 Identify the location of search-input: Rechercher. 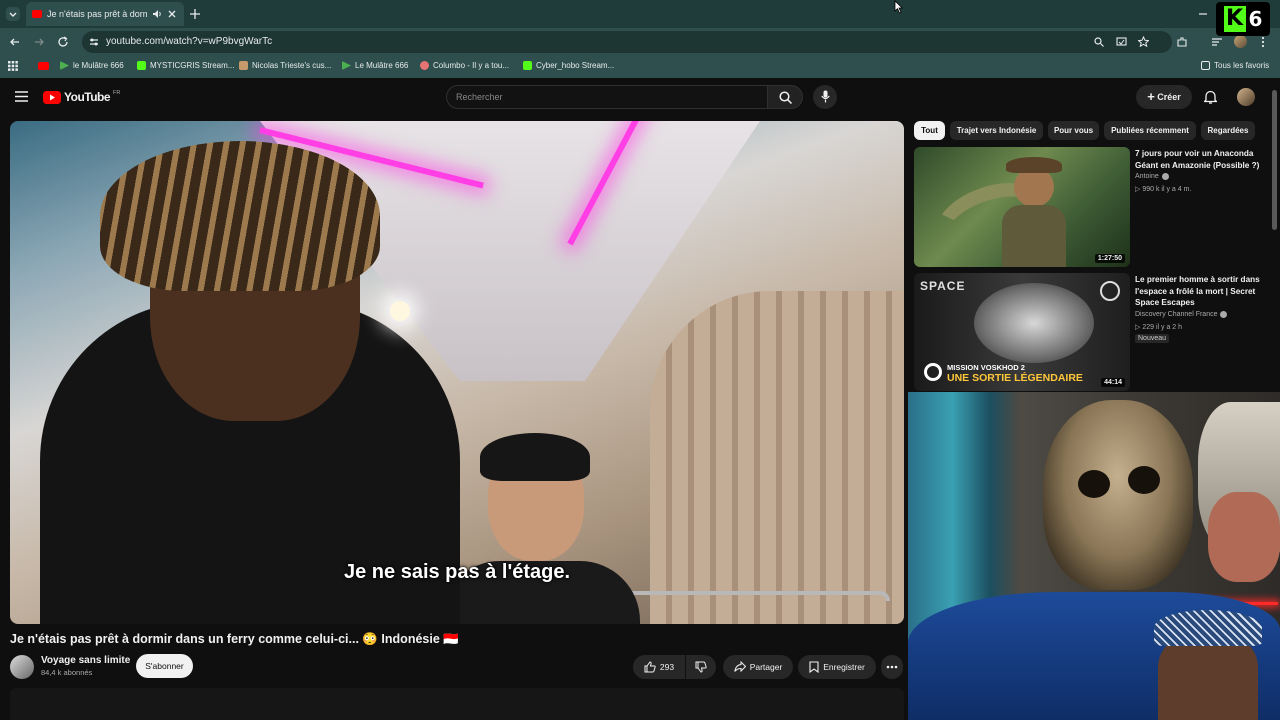
(607, 97).